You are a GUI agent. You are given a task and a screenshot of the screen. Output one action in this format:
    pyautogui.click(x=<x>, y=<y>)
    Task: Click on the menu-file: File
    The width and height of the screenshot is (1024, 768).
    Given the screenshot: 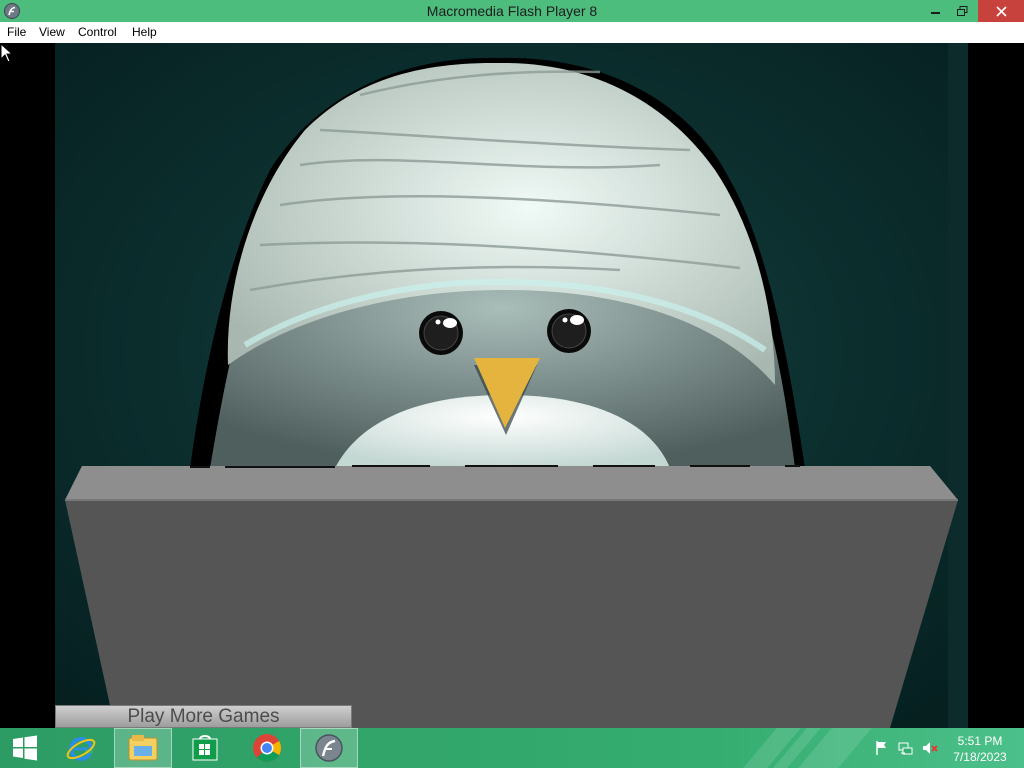 What is the action you would take?
    pyautogui.click(x=16, y=32)
    